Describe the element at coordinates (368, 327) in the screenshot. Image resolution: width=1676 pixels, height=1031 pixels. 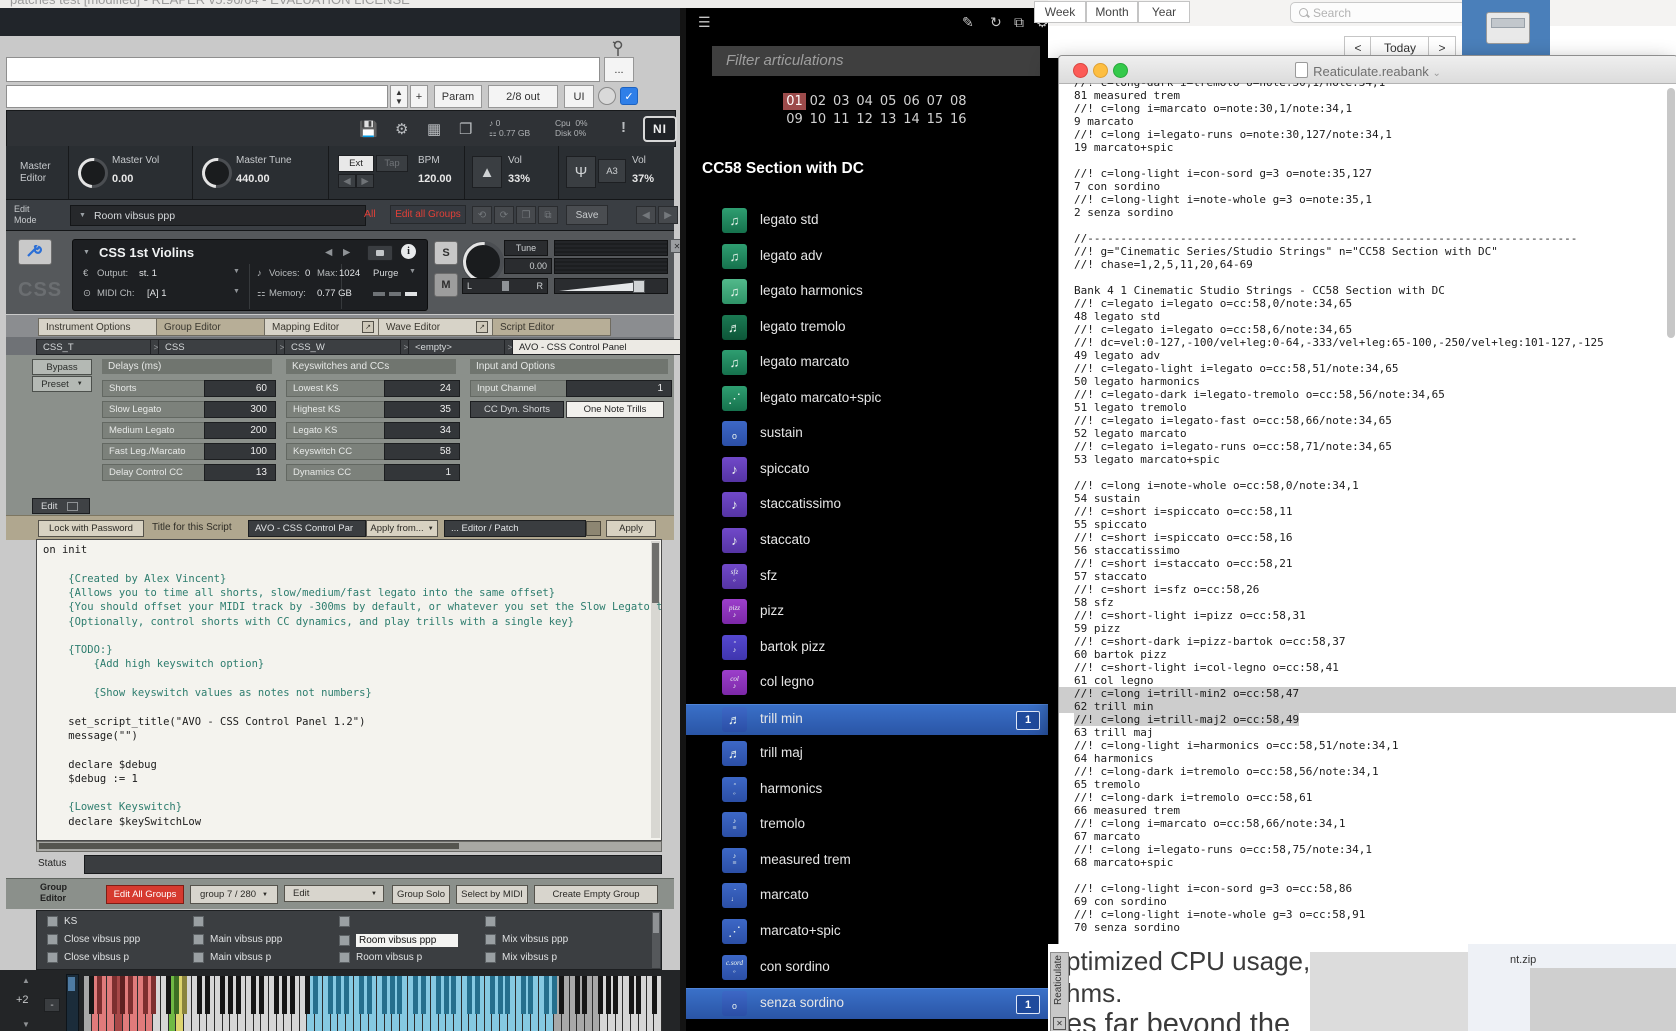
I see `popout-icon: ↗` at that location.